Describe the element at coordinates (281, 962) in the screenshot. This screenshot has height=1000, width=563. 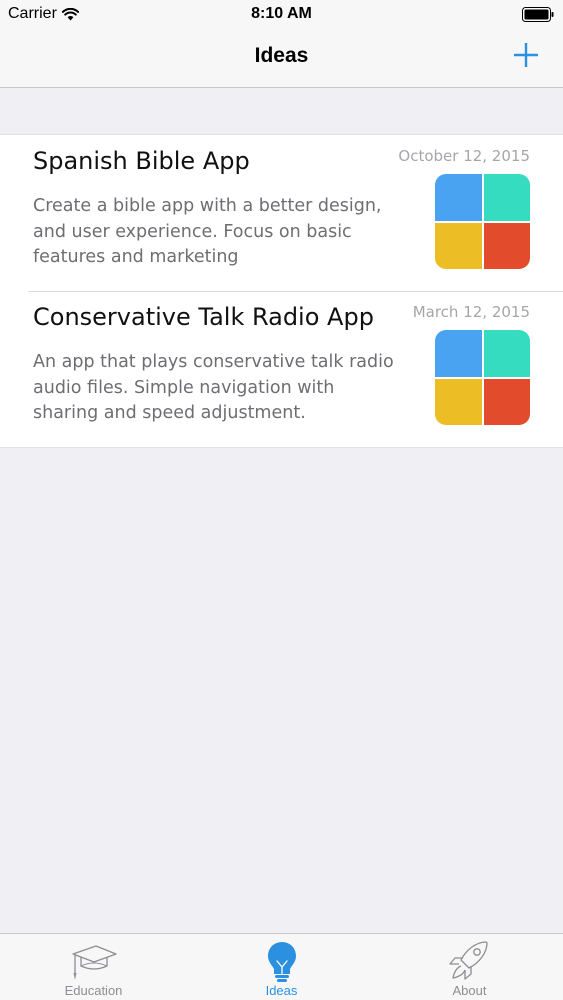
I see `lightbulb-icon` at that location.